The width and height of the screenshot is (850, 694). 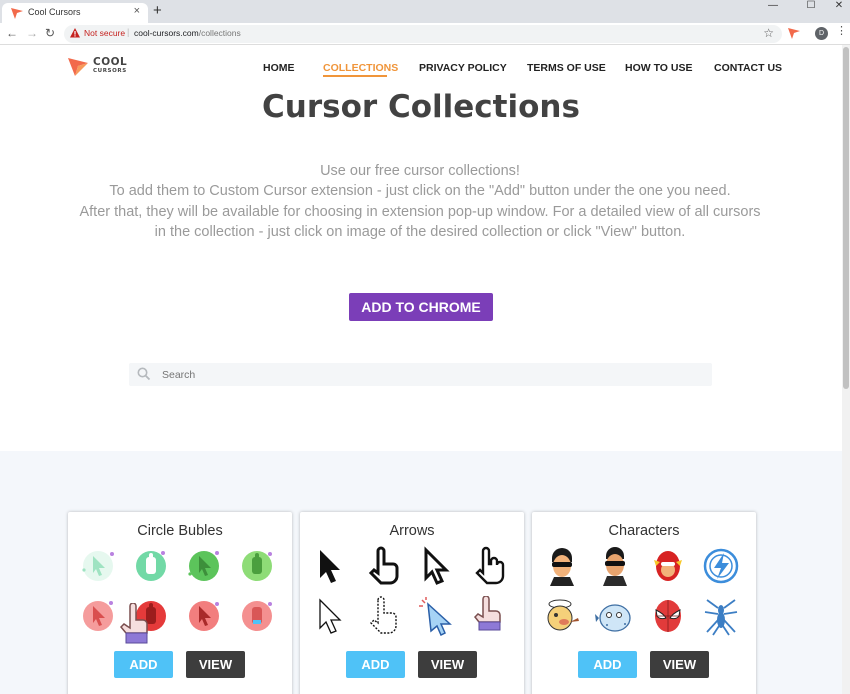 I want to click on tab-close-icon: ×, so click(x=137, y=11).